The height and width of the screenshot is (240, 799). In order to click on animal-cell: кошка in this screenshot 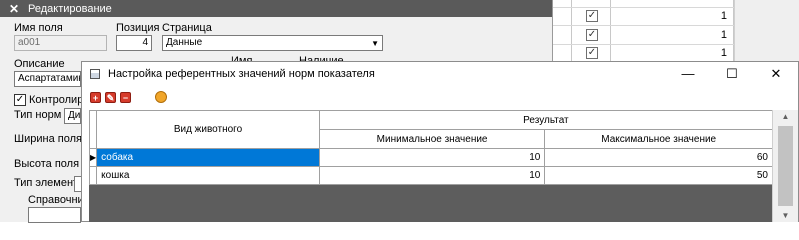, I will do `click(208, 175)`.